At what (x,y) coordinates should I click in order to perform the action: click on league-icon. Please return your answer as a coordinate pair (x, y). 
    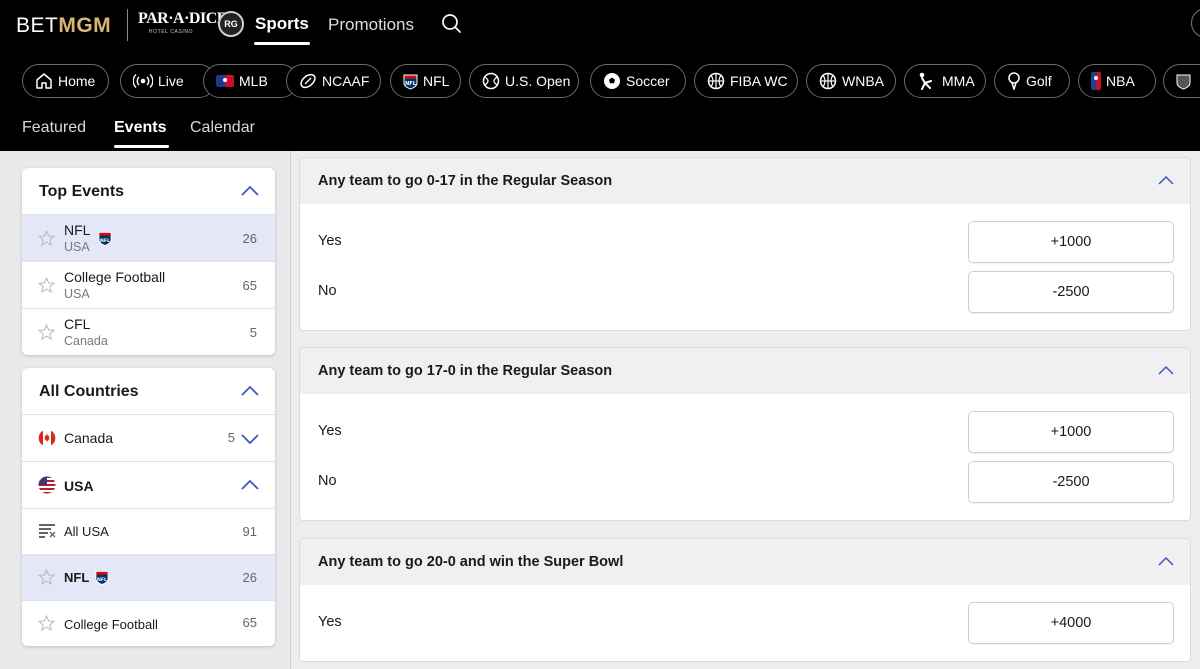
    Looking at the image, I should click on (1183, 82).